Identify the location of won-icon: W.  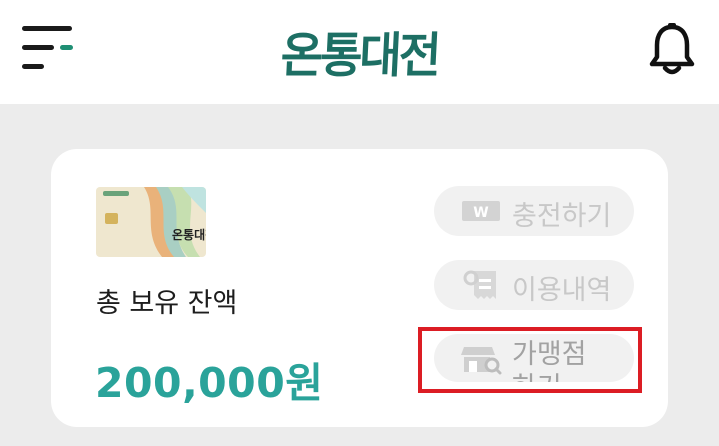
(481, 211).